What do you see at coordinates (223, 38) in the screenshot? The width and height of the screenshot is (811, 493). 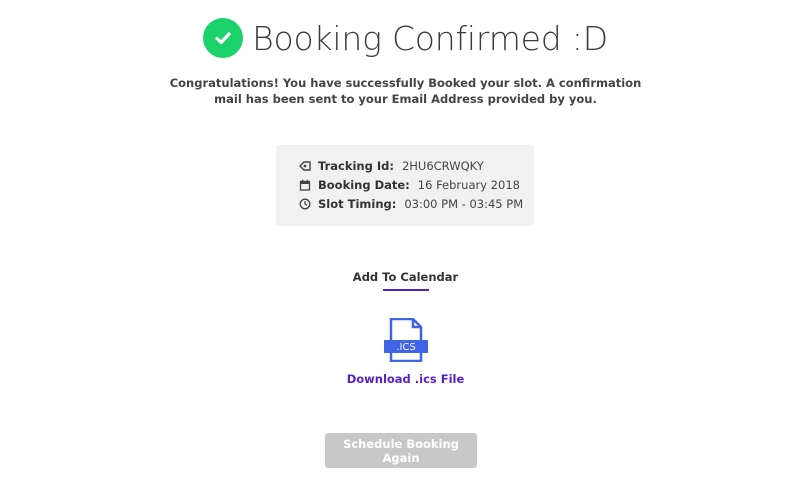 I see `check-circle-icon` at bounding box center [223, 38].